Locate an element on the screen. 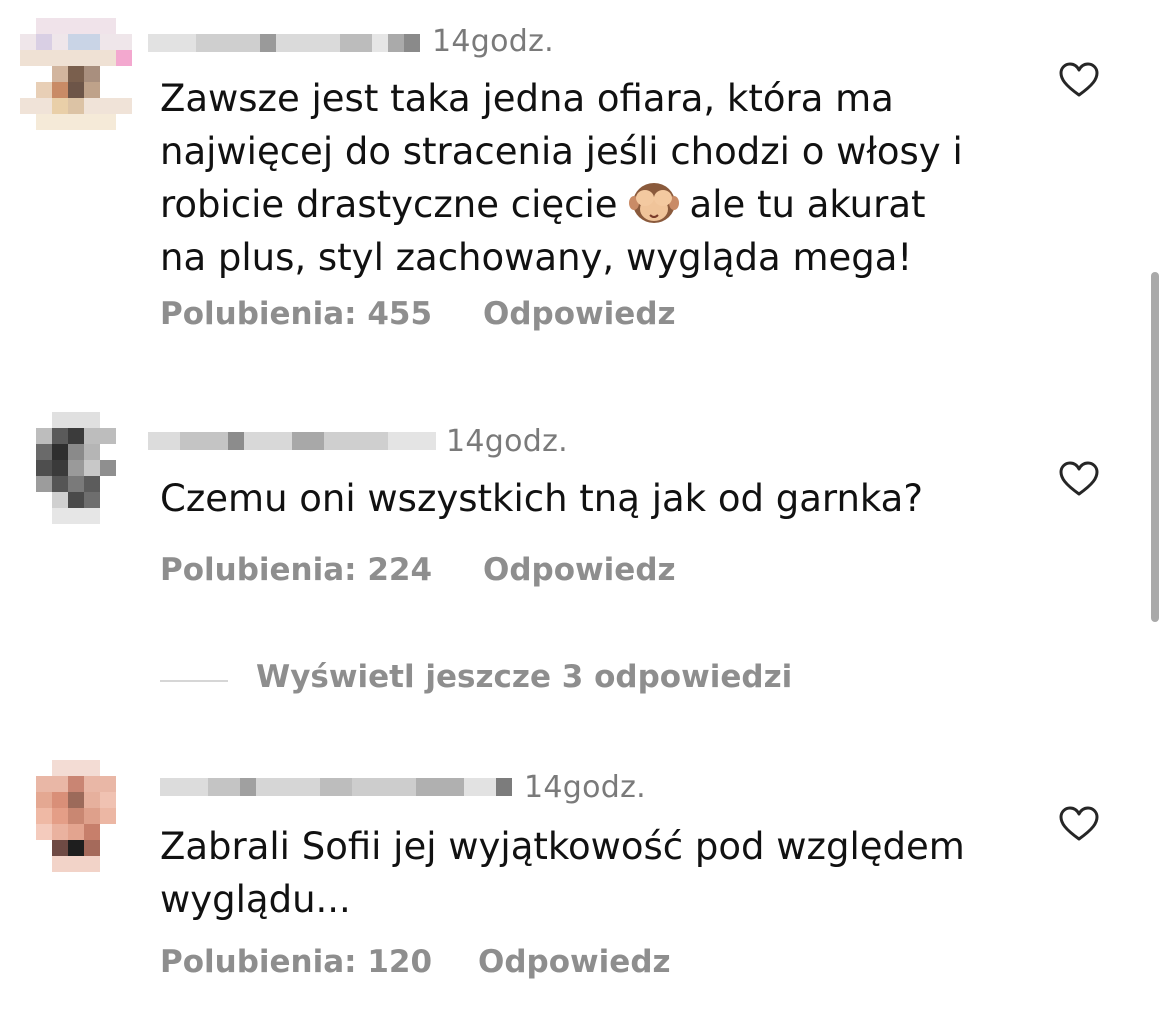 The height and width of the screenshot is (1022, 1169). view-more-replies-button: Wyświetl jeszcze 3 odpowiedzi is located at coordinates (524, 677).